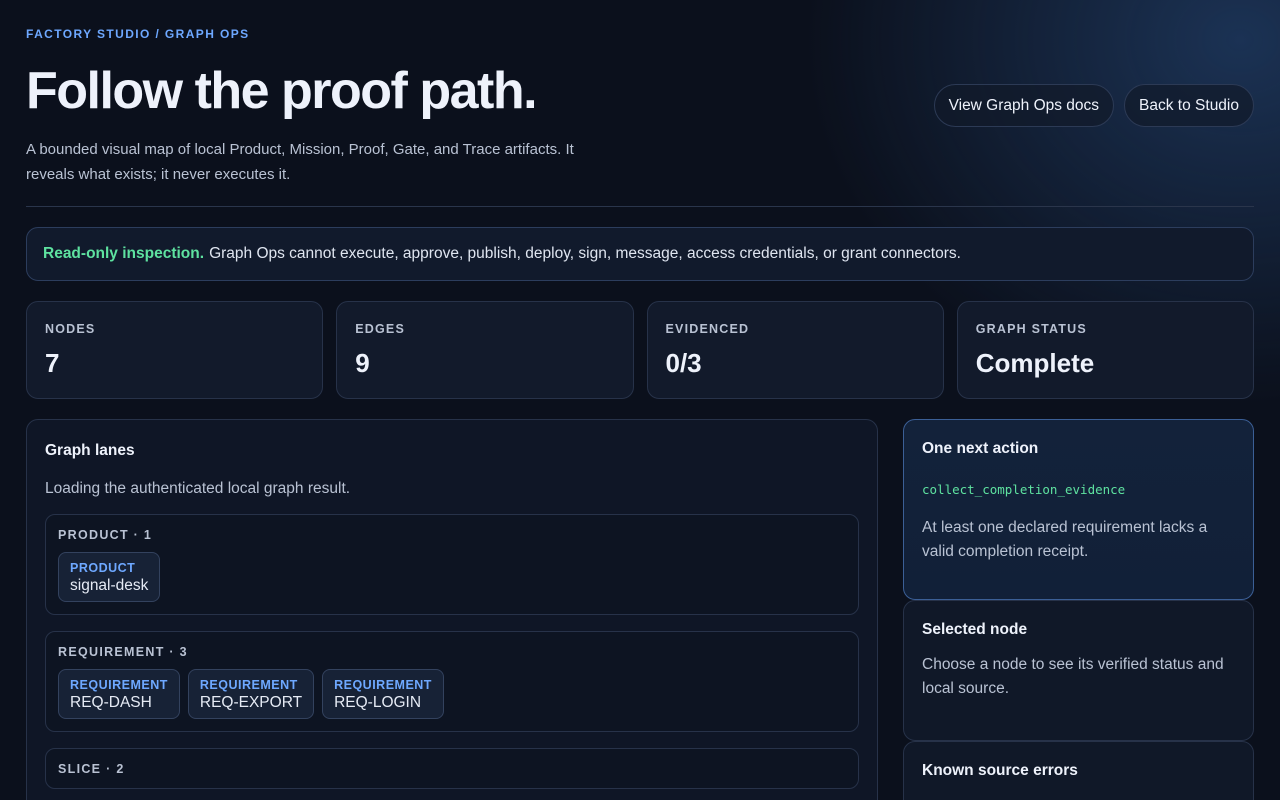 The image size is (1280, 800). Describe the element at coordinates (111, 702) in the screenshot. I see `node-name: REQ-DASH` at that location.